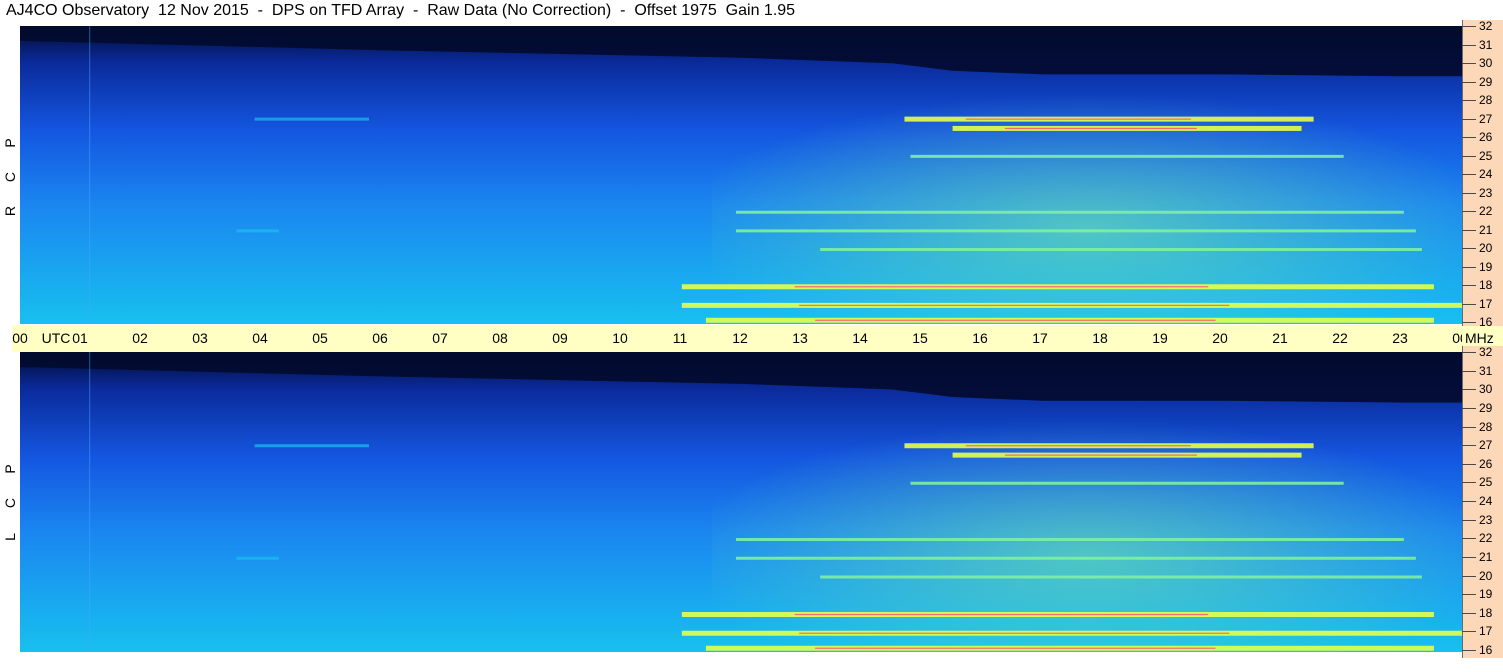 The width and height of the screenshot is (1503, 672). Describe the element at coordinates (680, 338) in the screenshot. I see `time-tick-label: 11` at that location.